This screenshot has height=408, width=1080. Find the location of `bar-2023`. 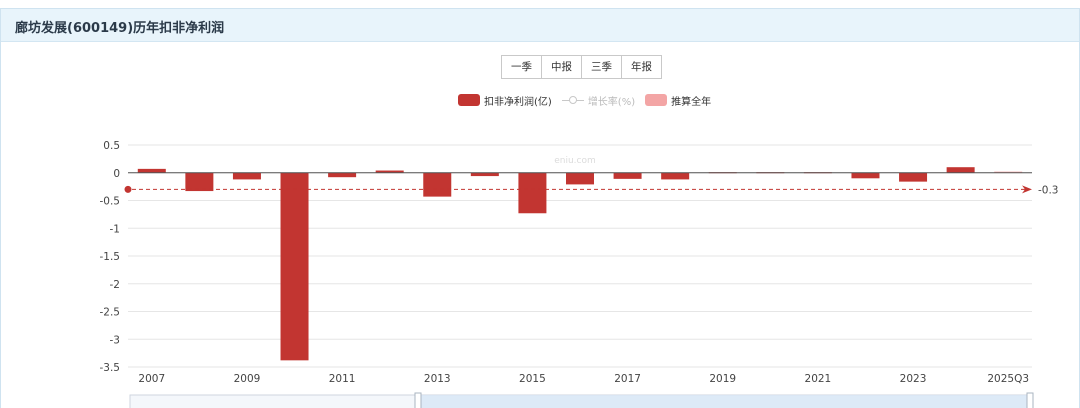

bar-2023 is located at coordinates (913, 177).